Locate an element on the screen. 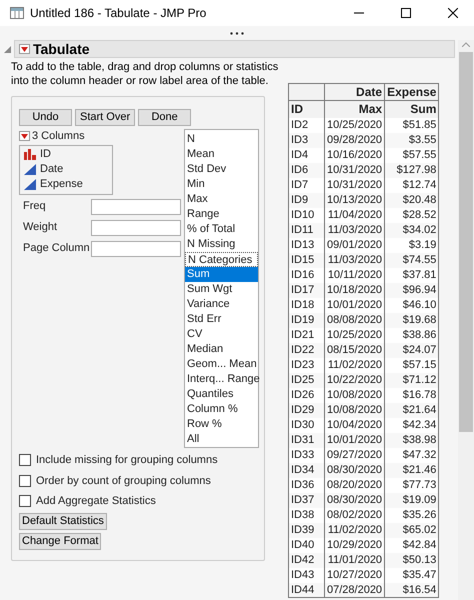 The image size is (474, 600). panel-title: Tabulate is located at coordinates (61, 49).